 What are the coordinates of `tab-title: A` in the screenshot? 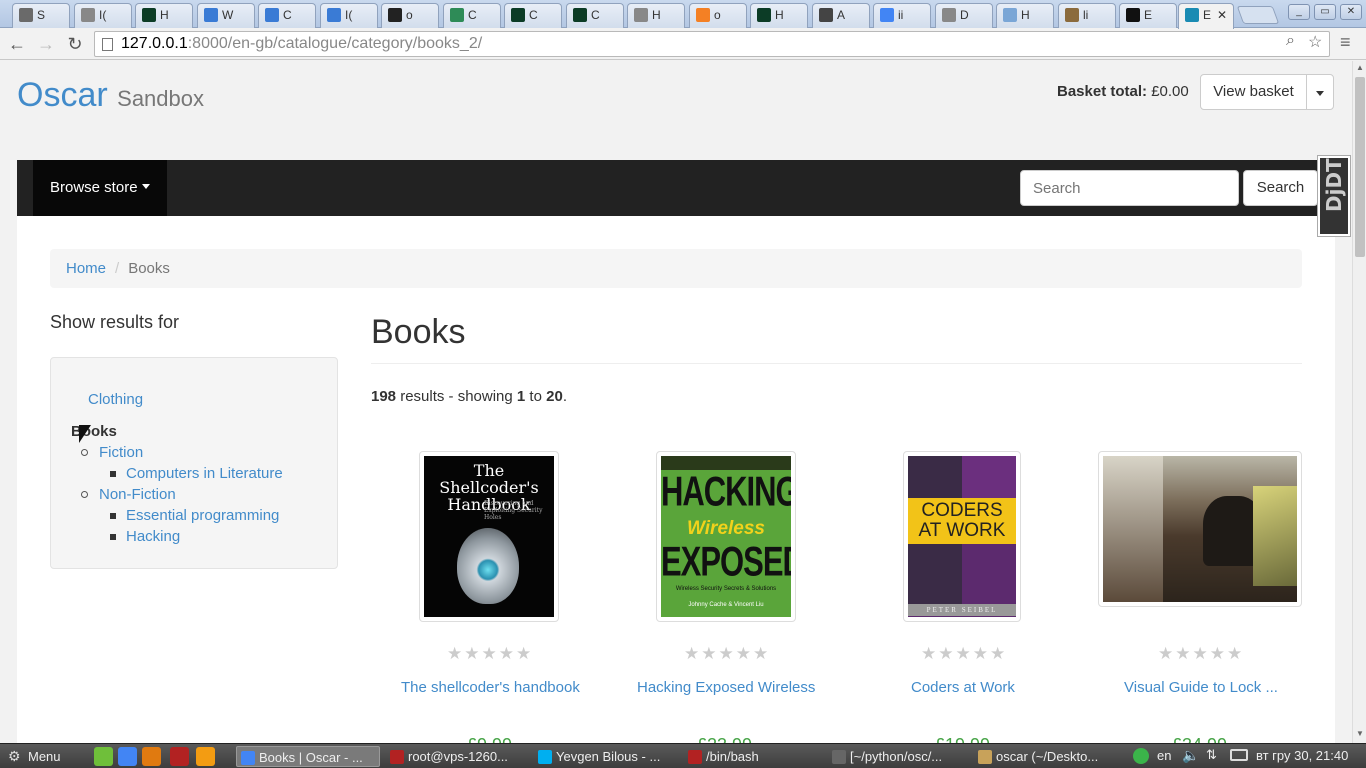 It's located at (841, 15).